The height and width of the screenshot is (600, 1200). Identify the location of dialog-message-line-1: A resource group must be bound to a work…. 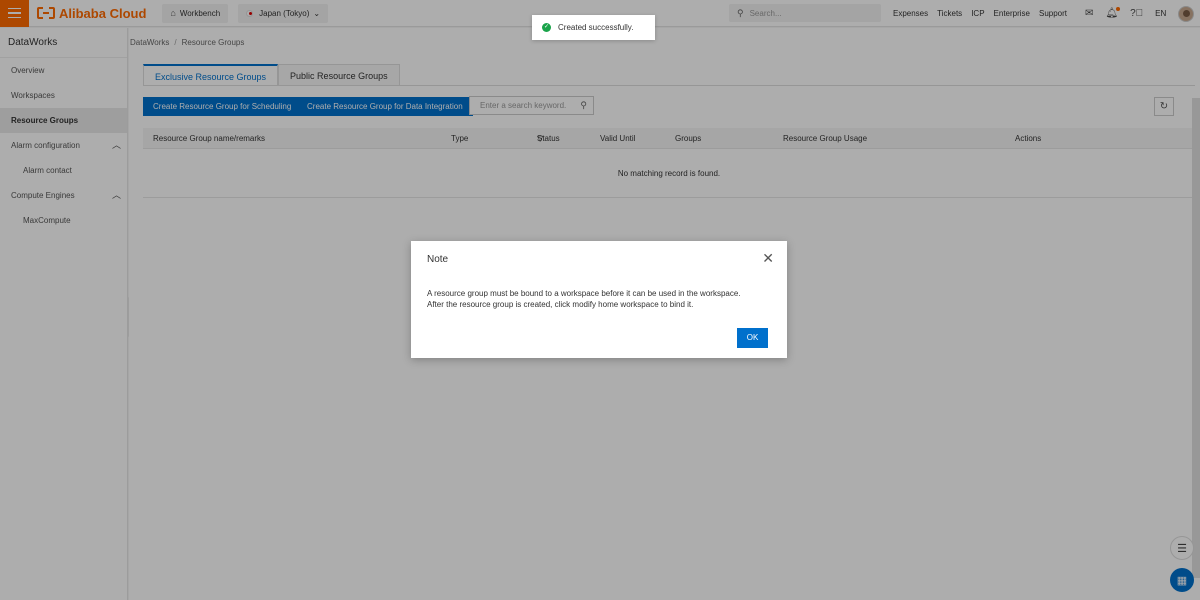
(584, 293).